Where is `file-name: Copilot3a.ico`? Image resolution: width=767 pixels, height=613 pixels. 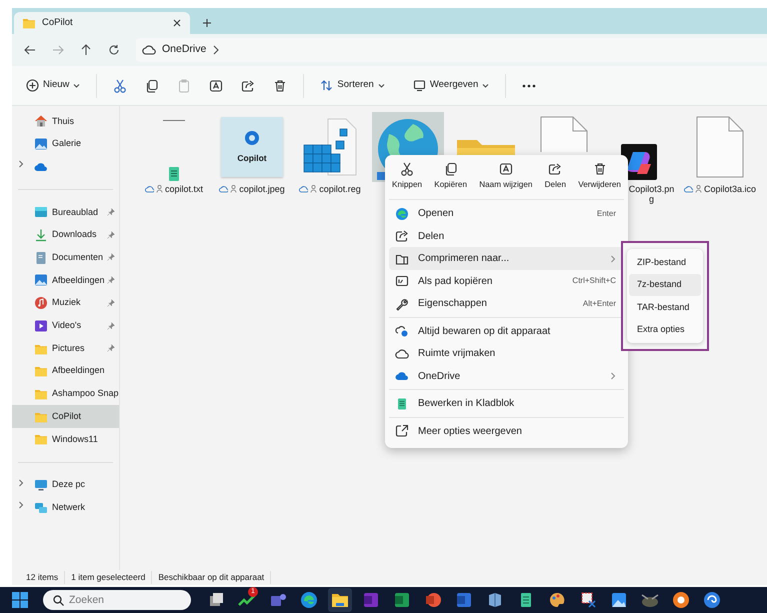 file-name: Copilot3a.ico is located at coordinates (730, 189).